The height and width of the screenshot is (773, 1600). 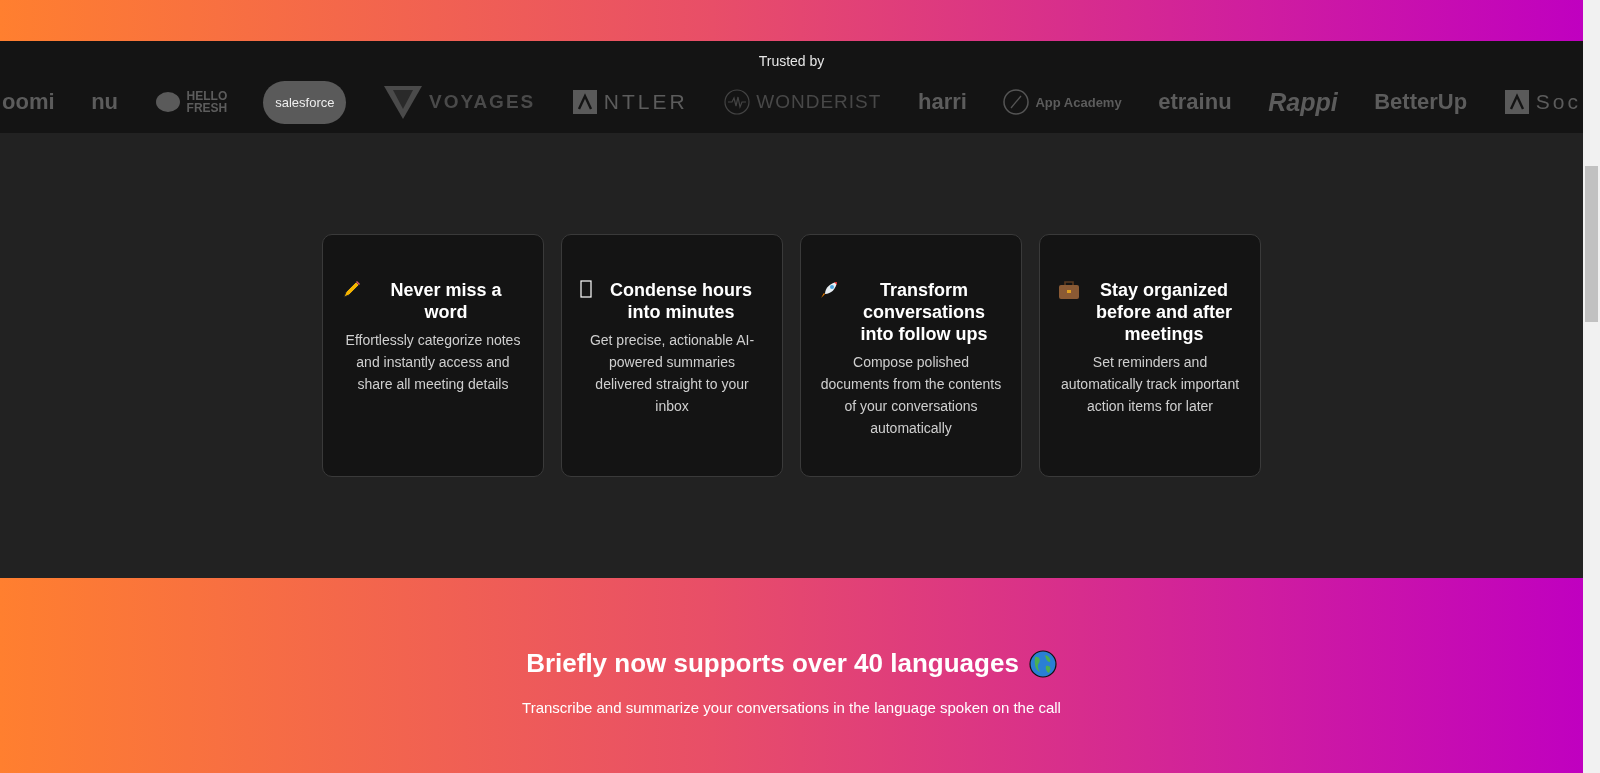 I want to click on briefcase-icon, so click(x=1069, y=290).